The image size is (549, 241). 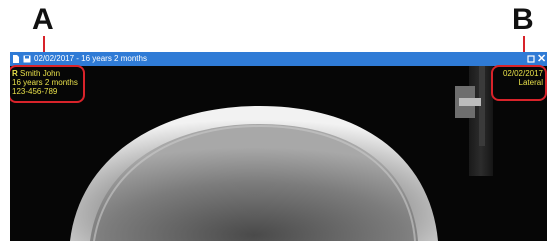 I want to click on maximize-icon, so click(x=531, y=59).